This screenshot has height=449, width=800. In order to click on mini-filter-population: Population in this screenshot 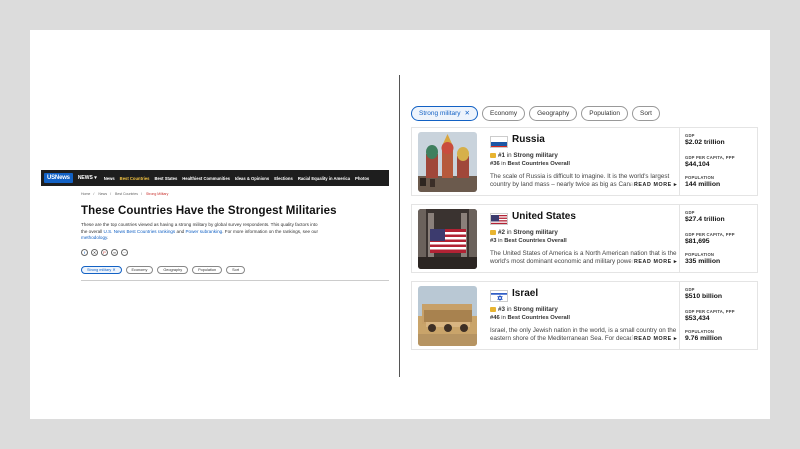, I will do `click(207, 270)`.